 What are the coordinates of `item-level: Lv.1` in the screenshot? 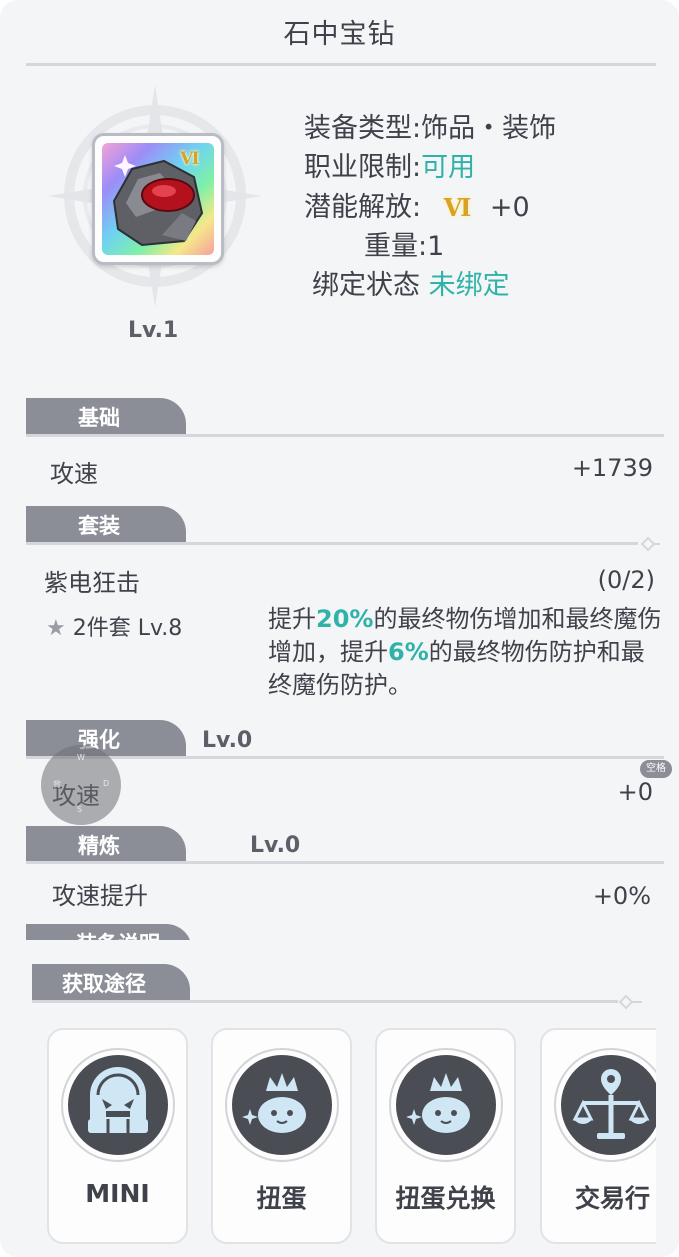 It's located at (153, 330).